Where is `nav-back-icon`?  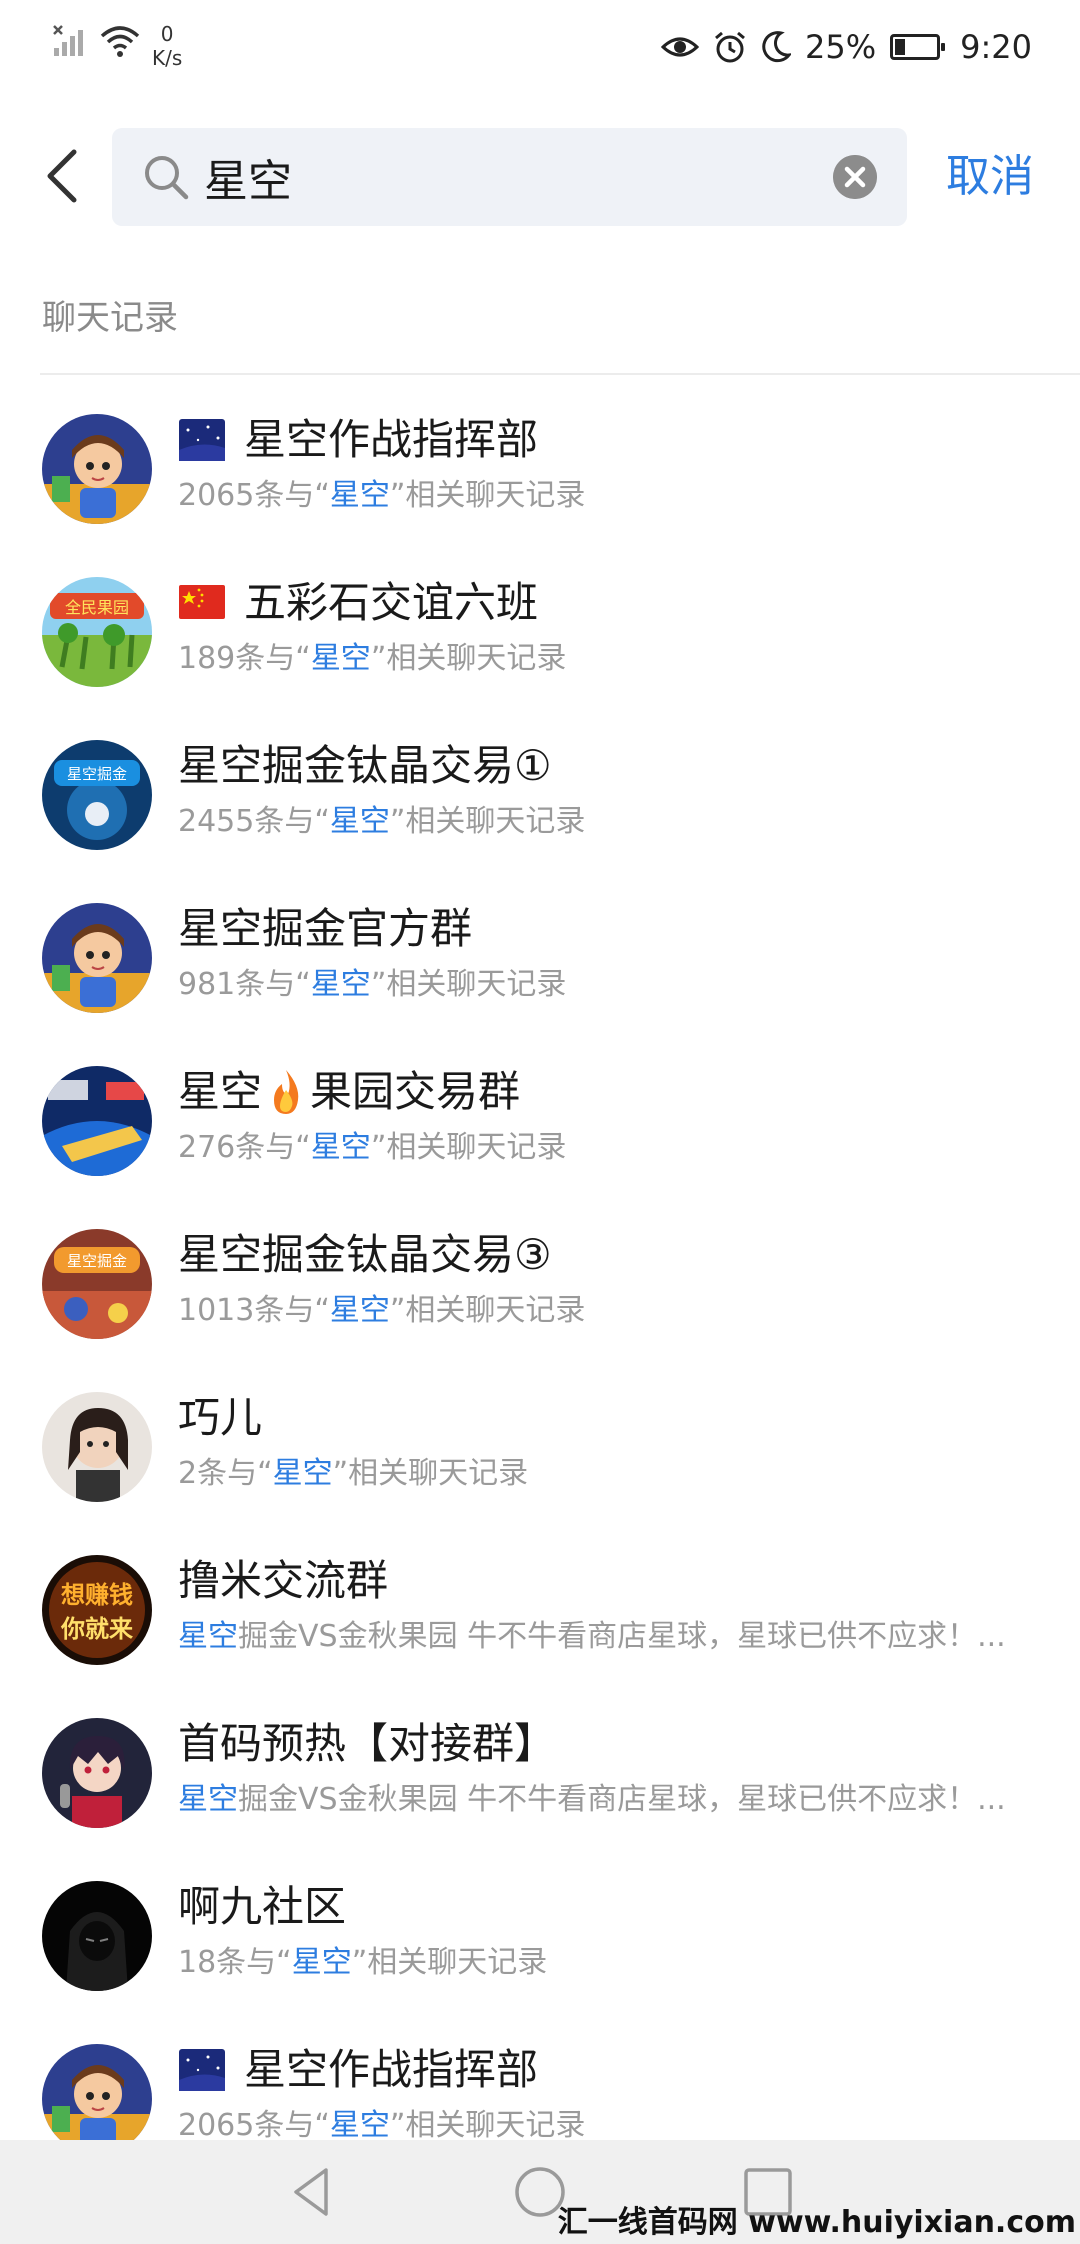 nav-back-icon is located at coordinates (312, 2192).